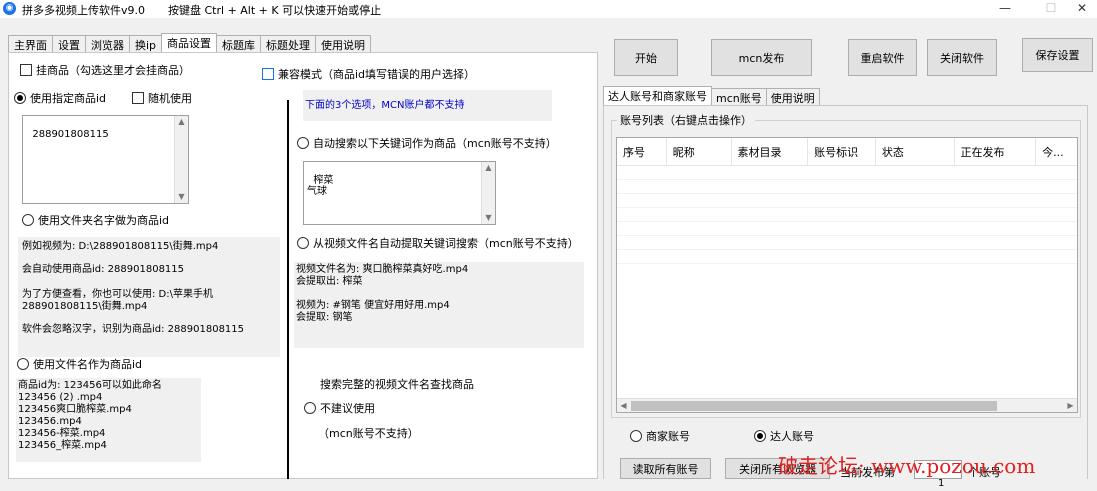 The width and height of the screenshot is (1097, 491). I want to click on close-window-button: ✕, so click(1079, 9).